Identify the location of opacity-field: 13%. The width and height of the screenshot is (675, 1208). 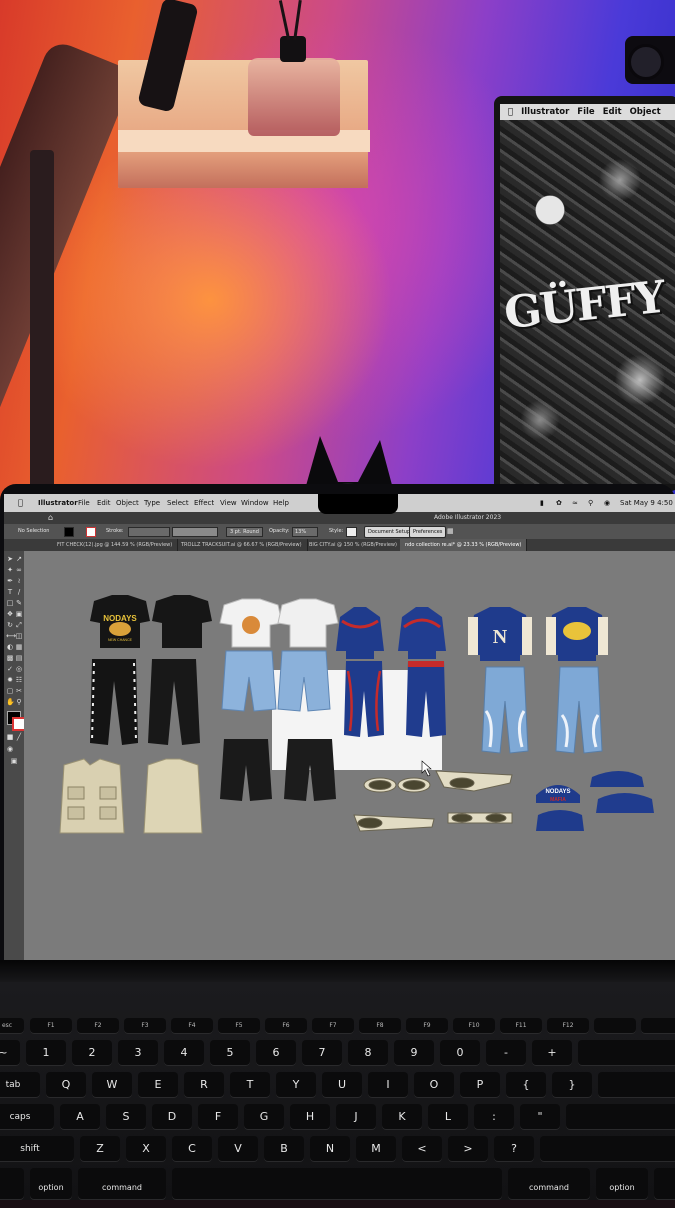
(305, 532).